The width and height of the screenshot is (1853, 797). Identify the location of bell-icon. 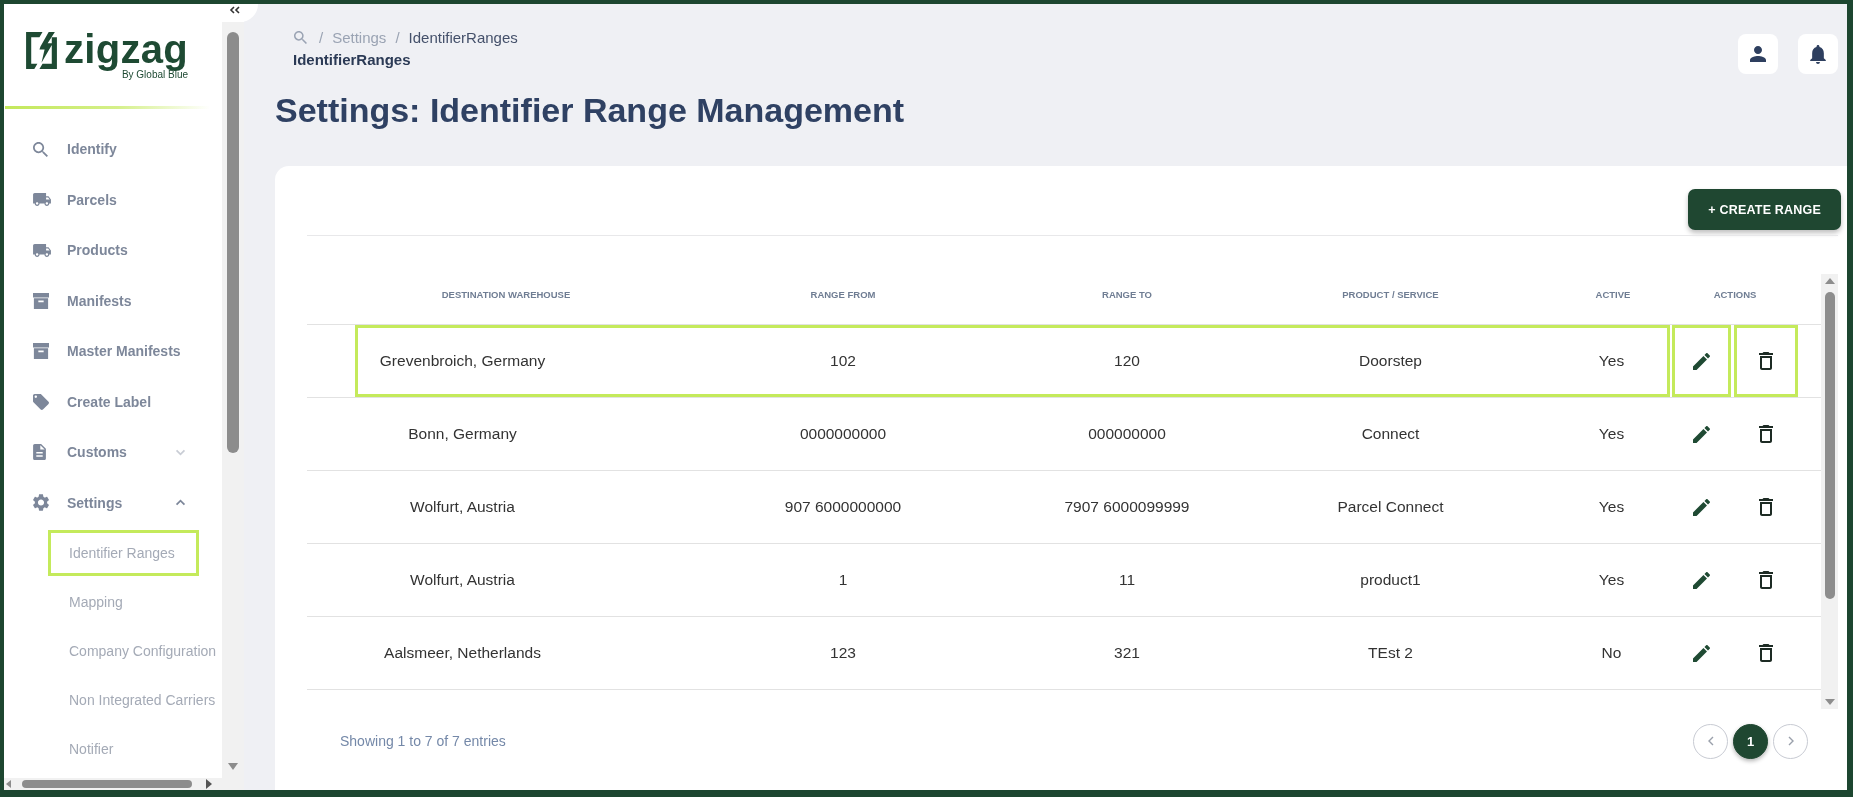
(1818, 54).